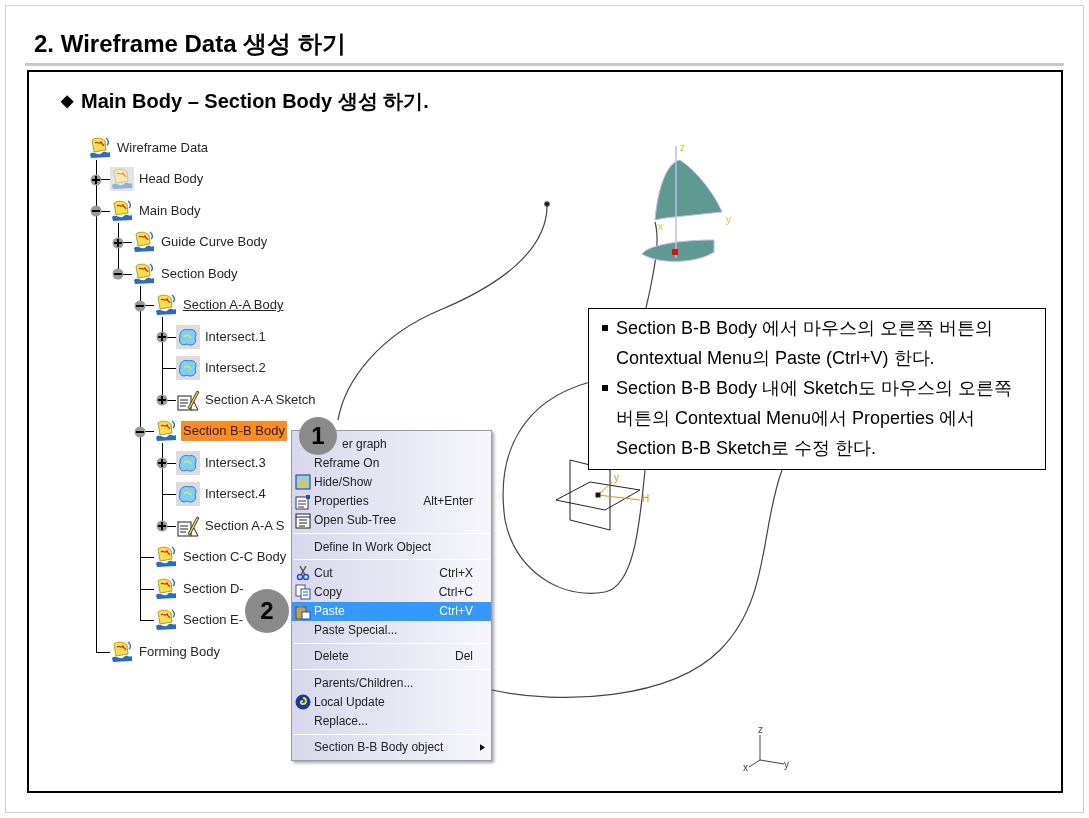 This screenshot has width=1089, height=818. I want to click on tree-item: Intersect.1, so click(235, 336).